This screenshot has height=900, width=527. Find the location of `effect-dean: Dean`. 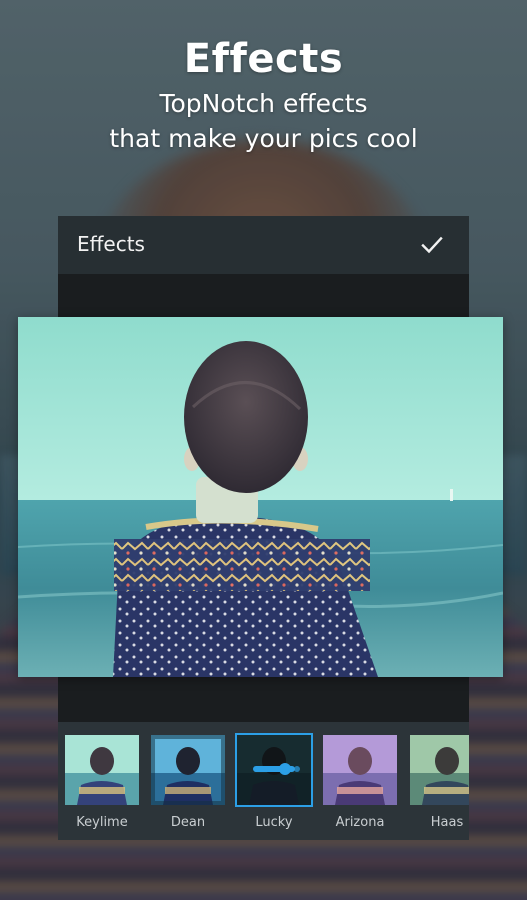

effect-dean: Dean is located at coordinates (188, 784).